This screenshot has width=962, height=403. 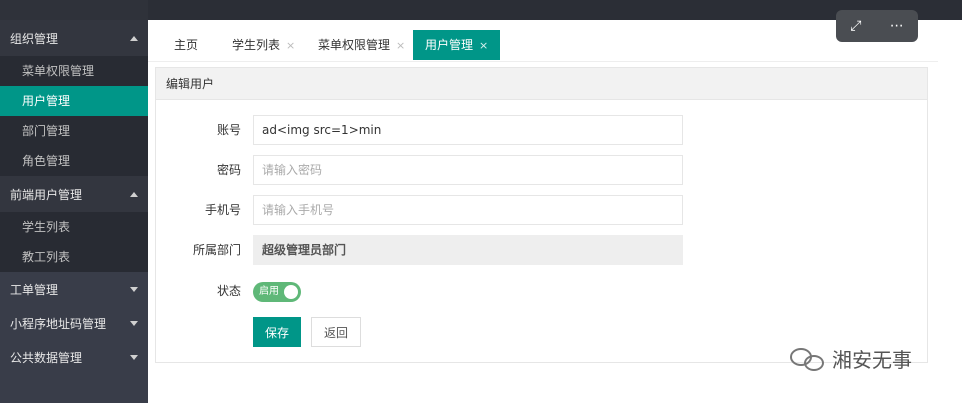 I want to click on tab-menu-permission: 菜单权限管理 ×, so click(x=361, y=45).